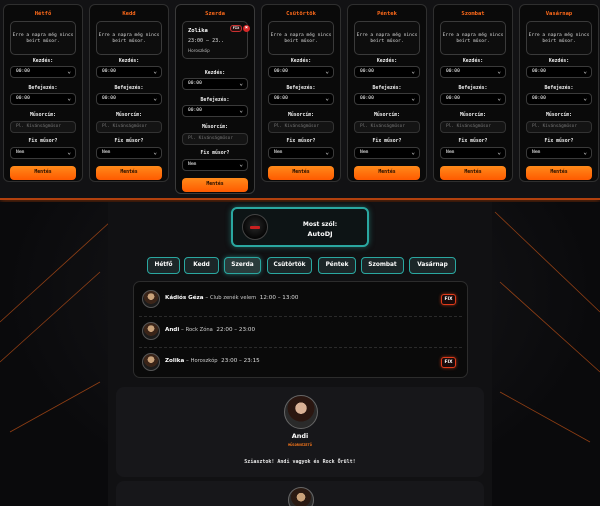 The image size is (600, 506). I want to click on show-subtitle: Horoszkóp, so click(199, 50).